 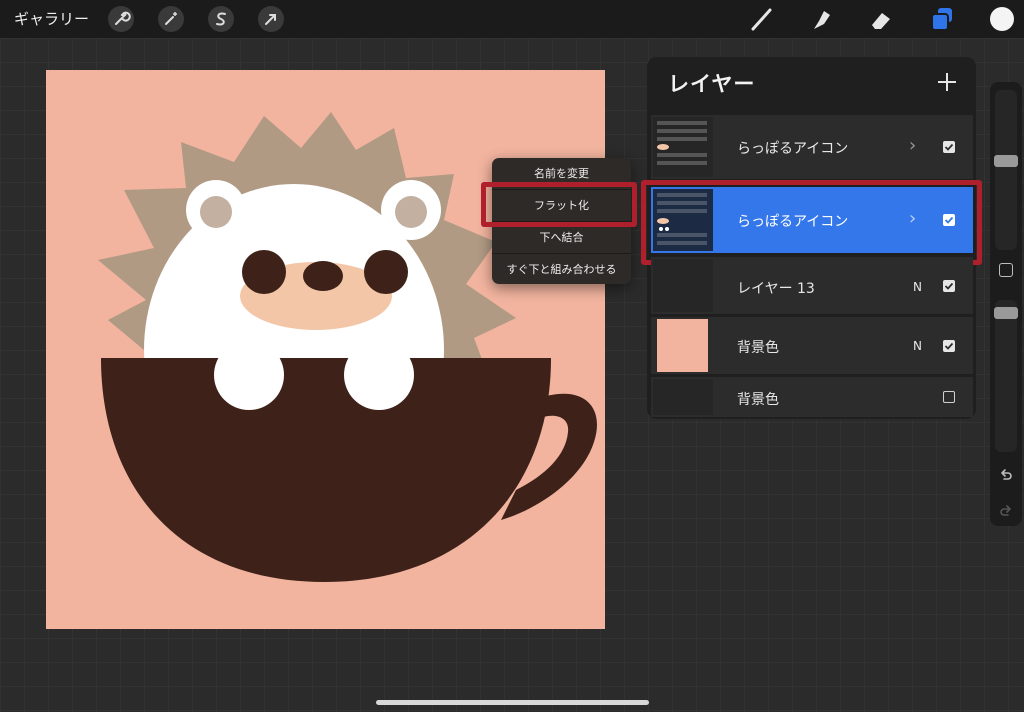 I want to click on gallery-button: ギャラリー, so click(x=51, y=18).